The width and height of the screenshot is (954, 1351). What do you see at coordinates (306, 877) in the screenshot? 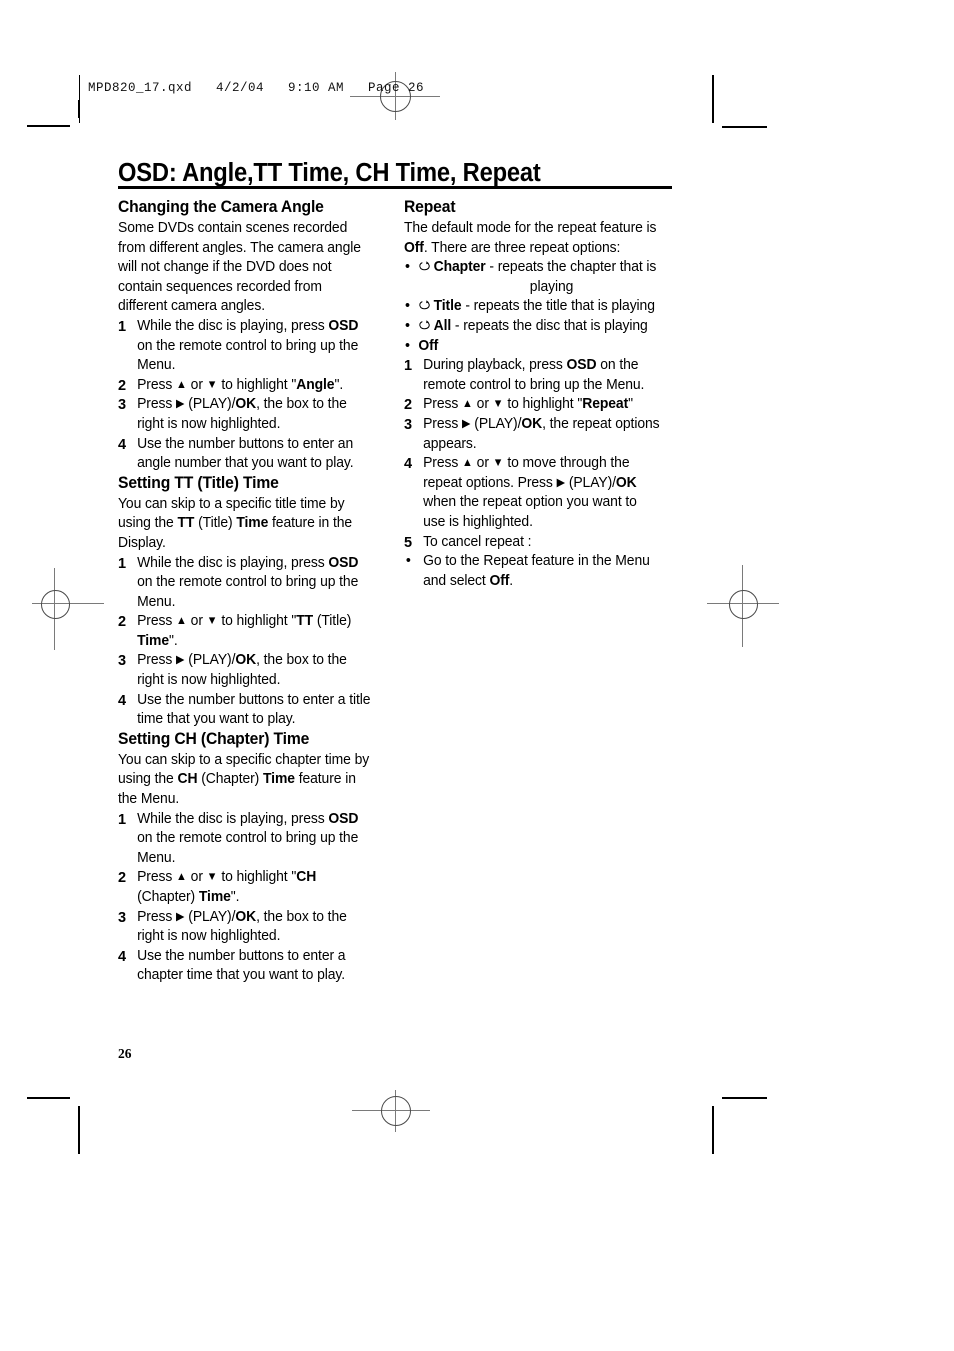
I see `emphasis-text: CH` at bounding box center [306, 877].